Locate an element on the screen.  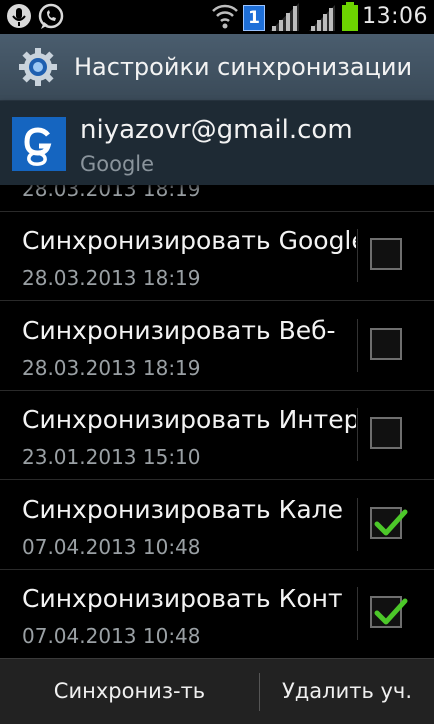
sync-item-label: Синхронизировать Конт is located at coordinates (182, 598).